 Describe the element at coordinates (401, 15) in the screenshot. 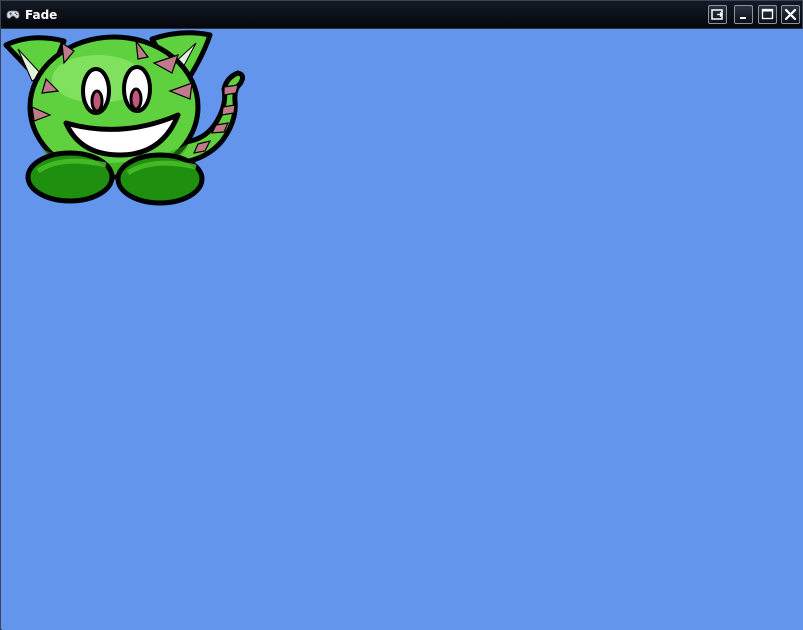

I see `title-bar: Fade` at that location.